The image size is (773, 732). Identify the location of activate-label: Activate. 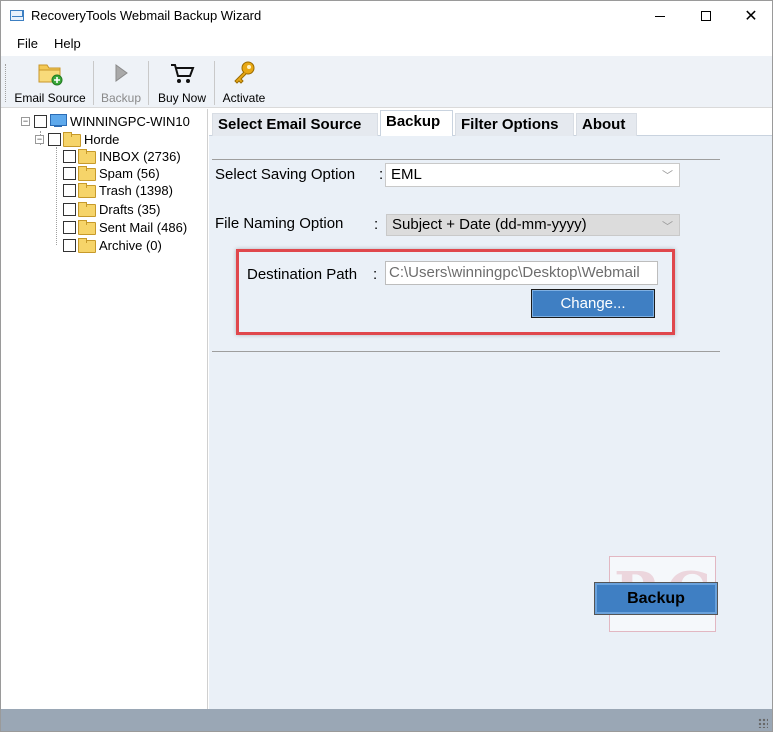
(244, 98).